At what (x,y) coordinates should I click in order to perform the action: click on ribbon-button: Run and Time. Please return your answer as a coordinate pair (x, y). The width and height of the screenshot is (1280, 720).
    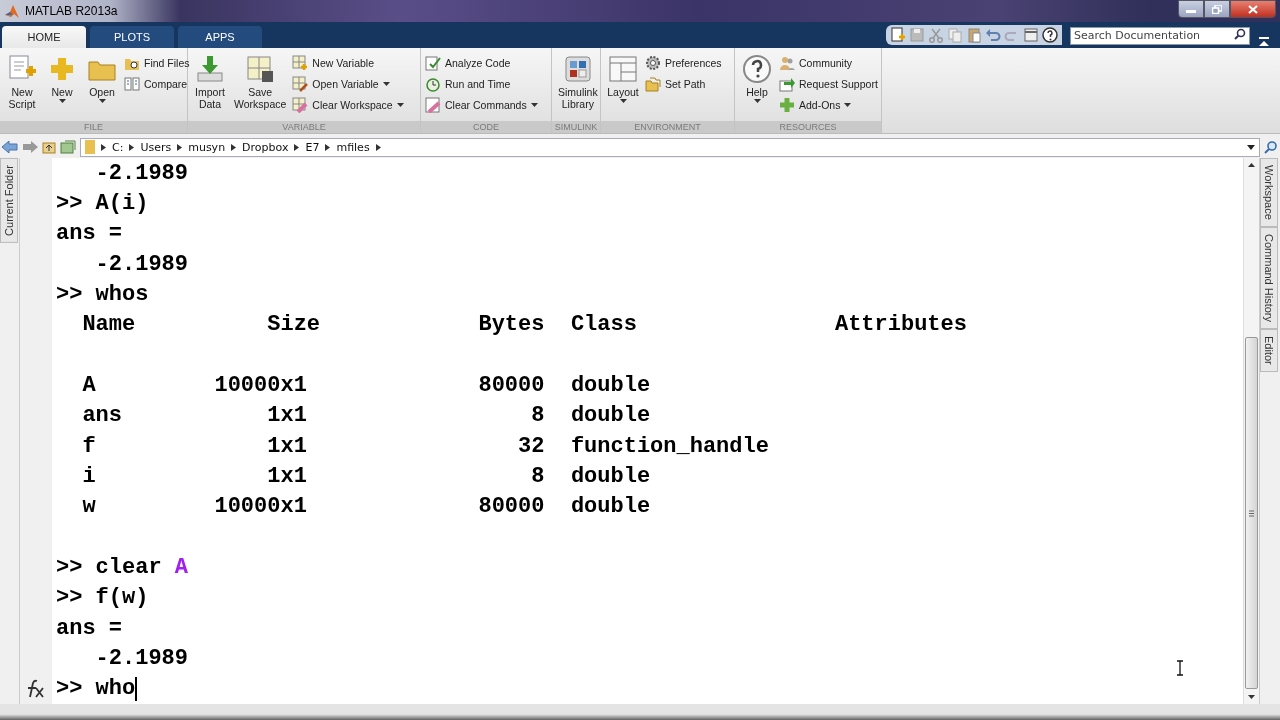
    Looking at the image, I should click on (481, 84).